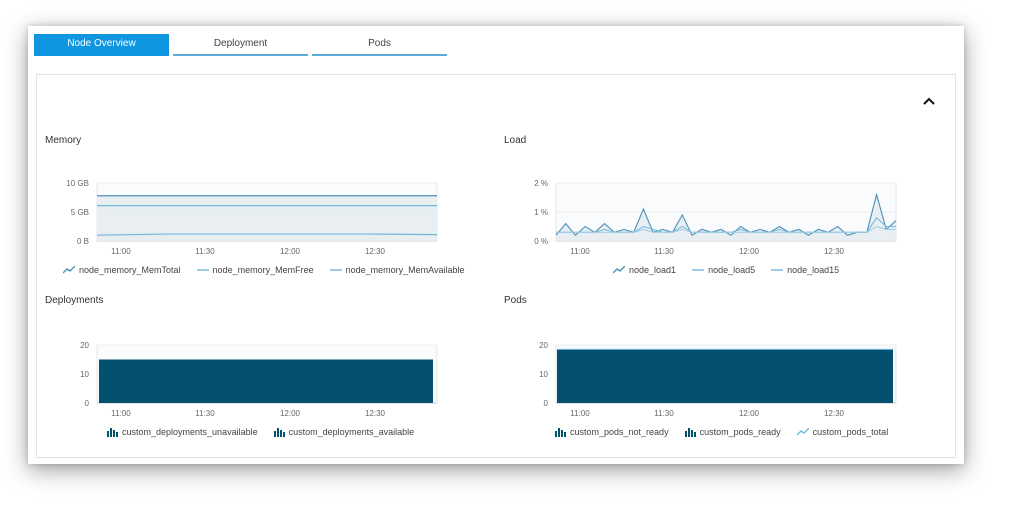 This screenshot has height=523, width=1024. I want to click on collapse-button, so click(929, 101).